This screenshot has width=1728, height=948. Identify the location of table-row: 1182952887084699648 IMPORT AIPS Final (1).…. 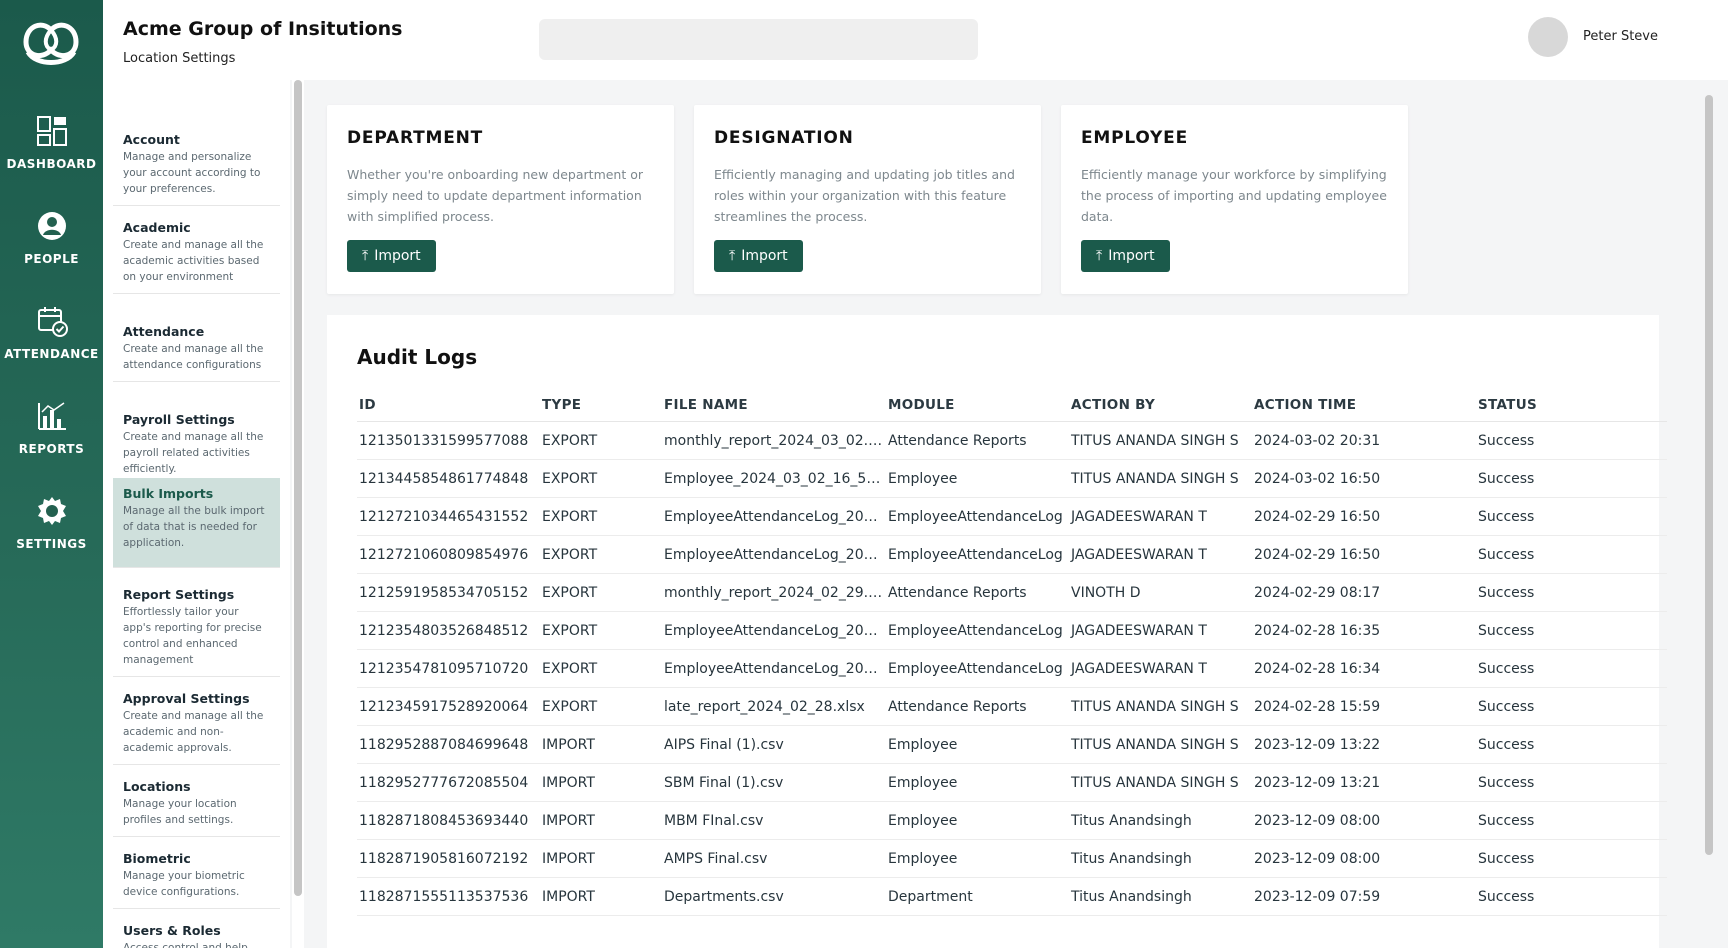
(1012, 744).